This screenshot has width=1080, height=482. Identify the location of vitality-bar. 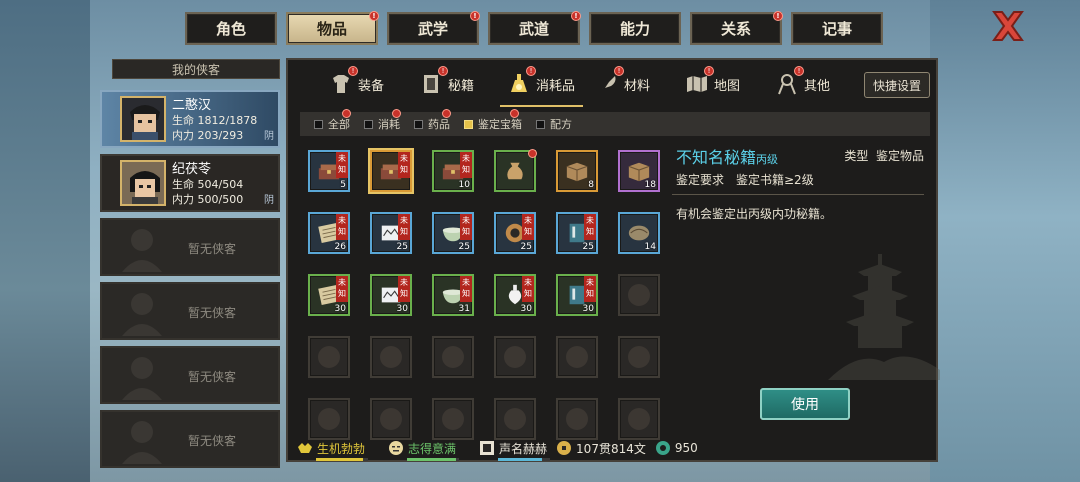
(342, 459).